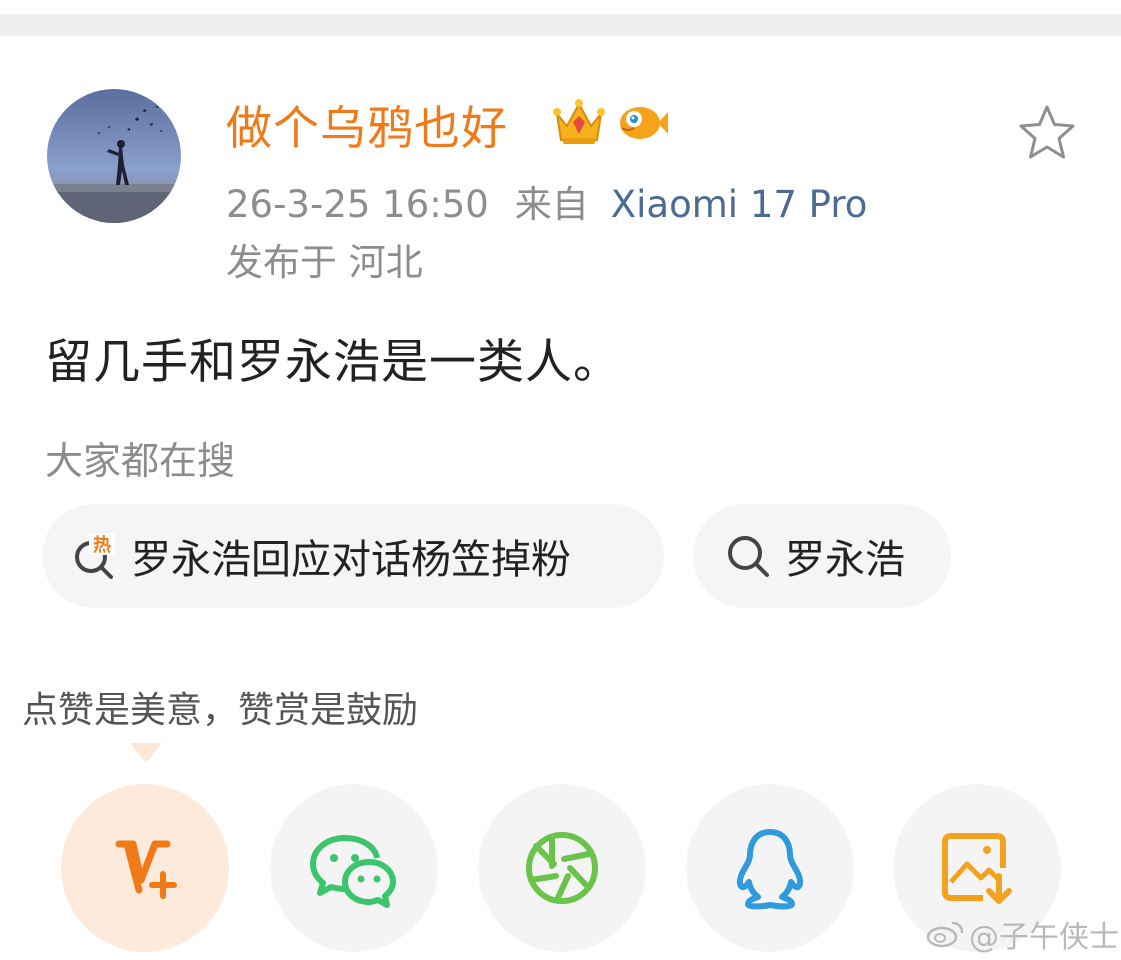  Describe the element at coordinates (102, 545) in the screenshot. I see `svg-text: 热` at that location.